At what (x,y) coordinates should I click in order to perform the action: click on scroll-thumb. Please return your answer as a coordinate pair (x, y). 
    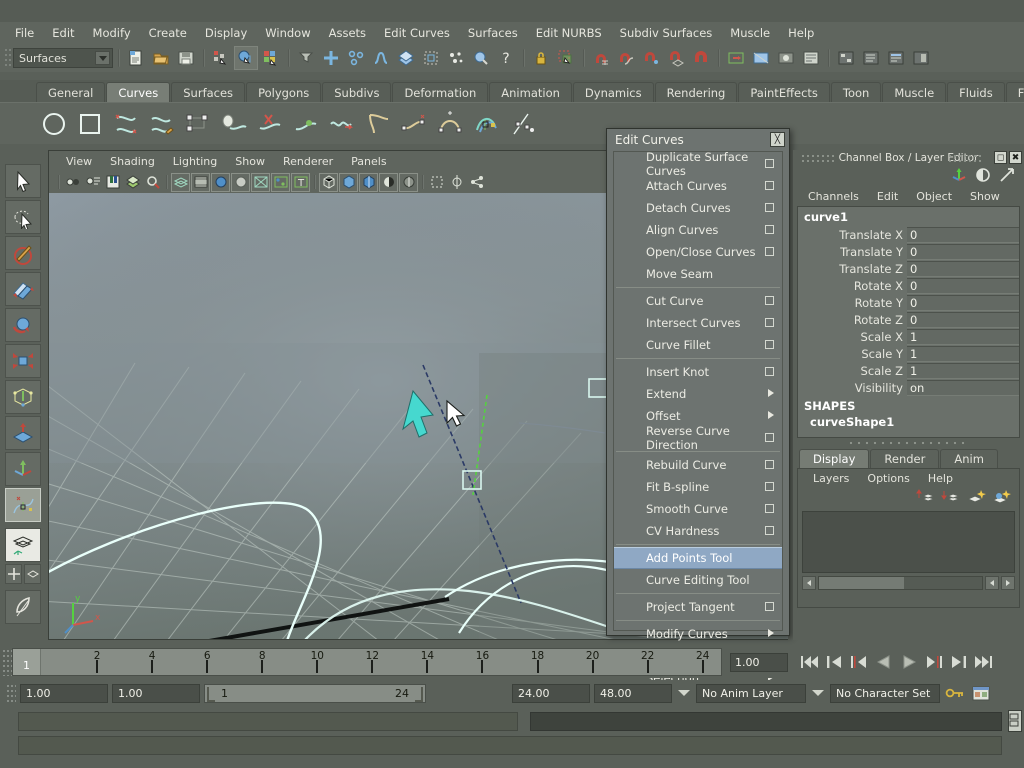
    Looking at the image, I should click on (861, 583).